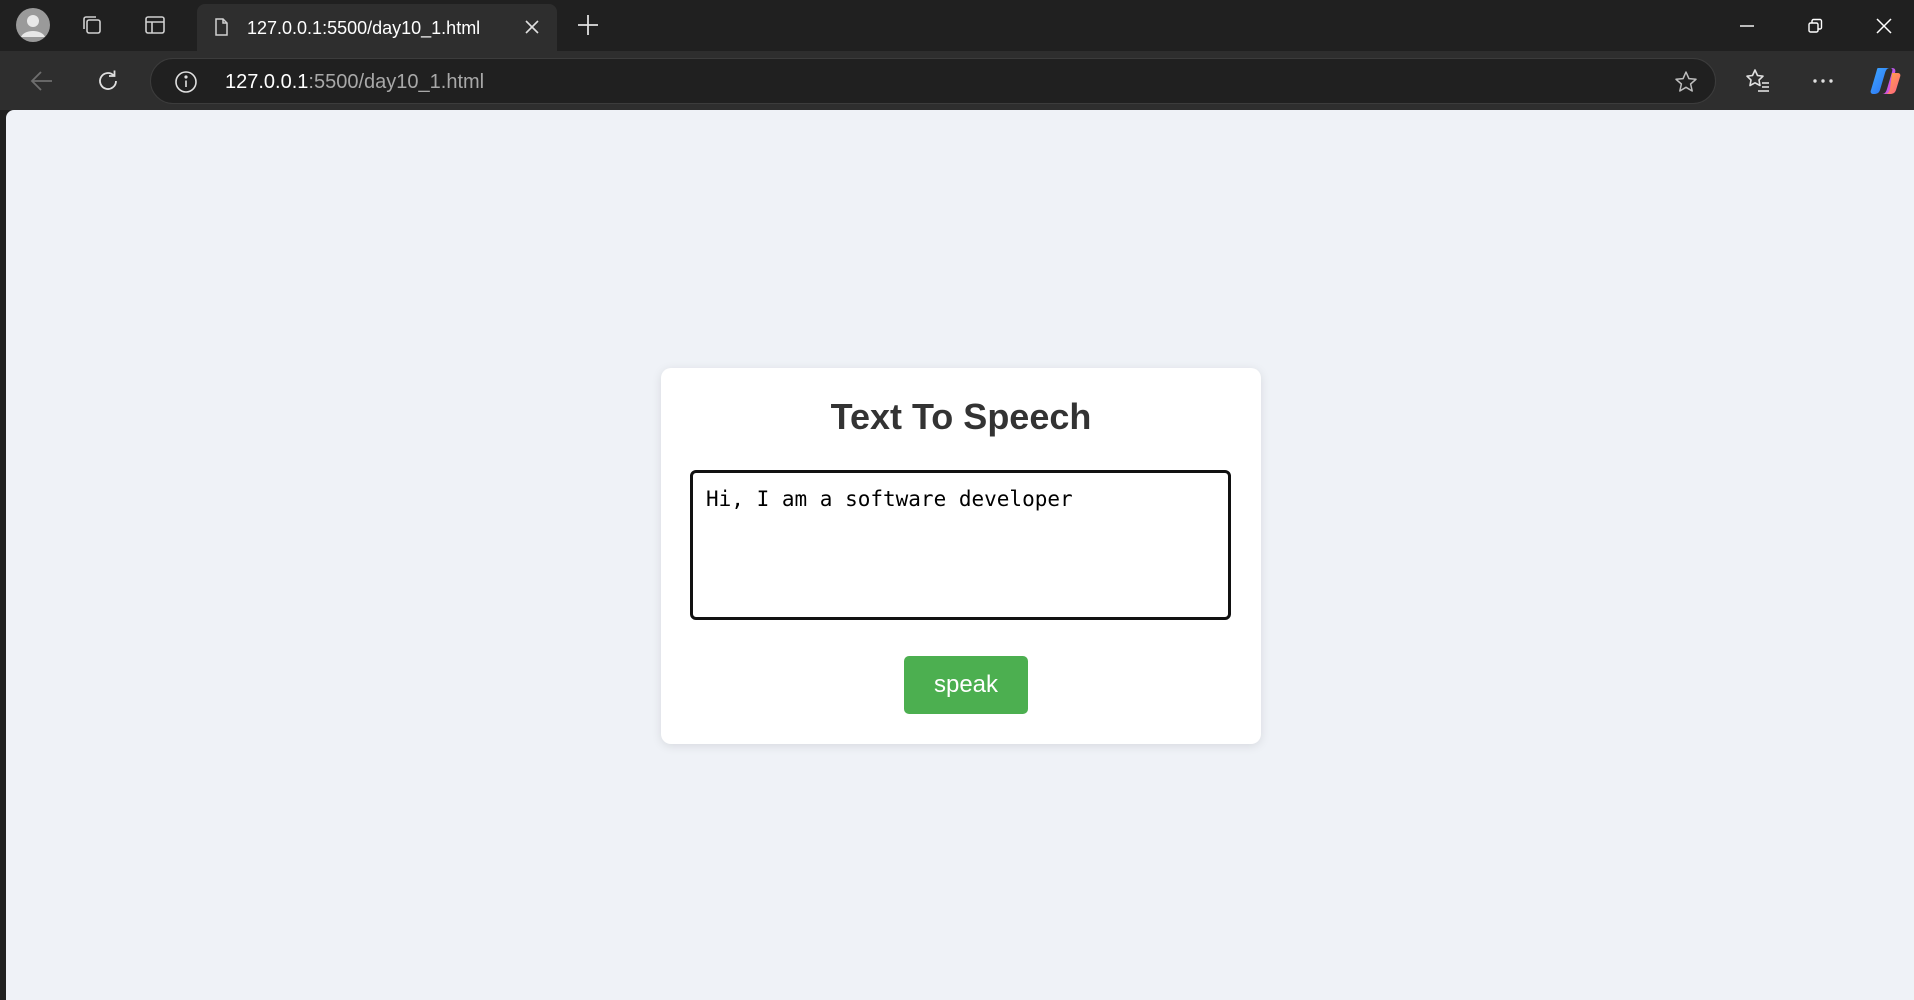 The width and height of the screenshot is (1914, 1000). I want to click on new-tab-button, so click(588, 25).